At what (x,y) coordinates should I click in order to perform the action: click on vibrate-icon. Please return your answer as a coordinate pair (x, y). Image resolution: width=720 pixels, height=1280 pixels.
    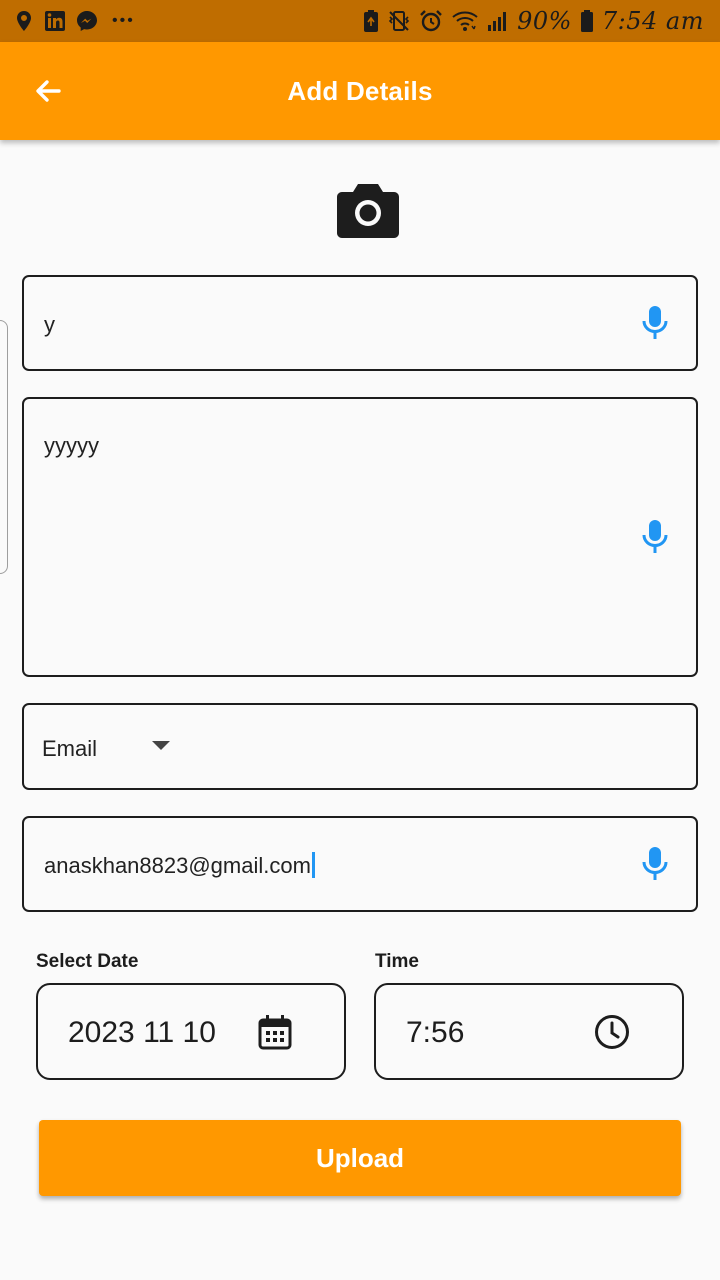
    Looking at the image, I should click on (399, 21).